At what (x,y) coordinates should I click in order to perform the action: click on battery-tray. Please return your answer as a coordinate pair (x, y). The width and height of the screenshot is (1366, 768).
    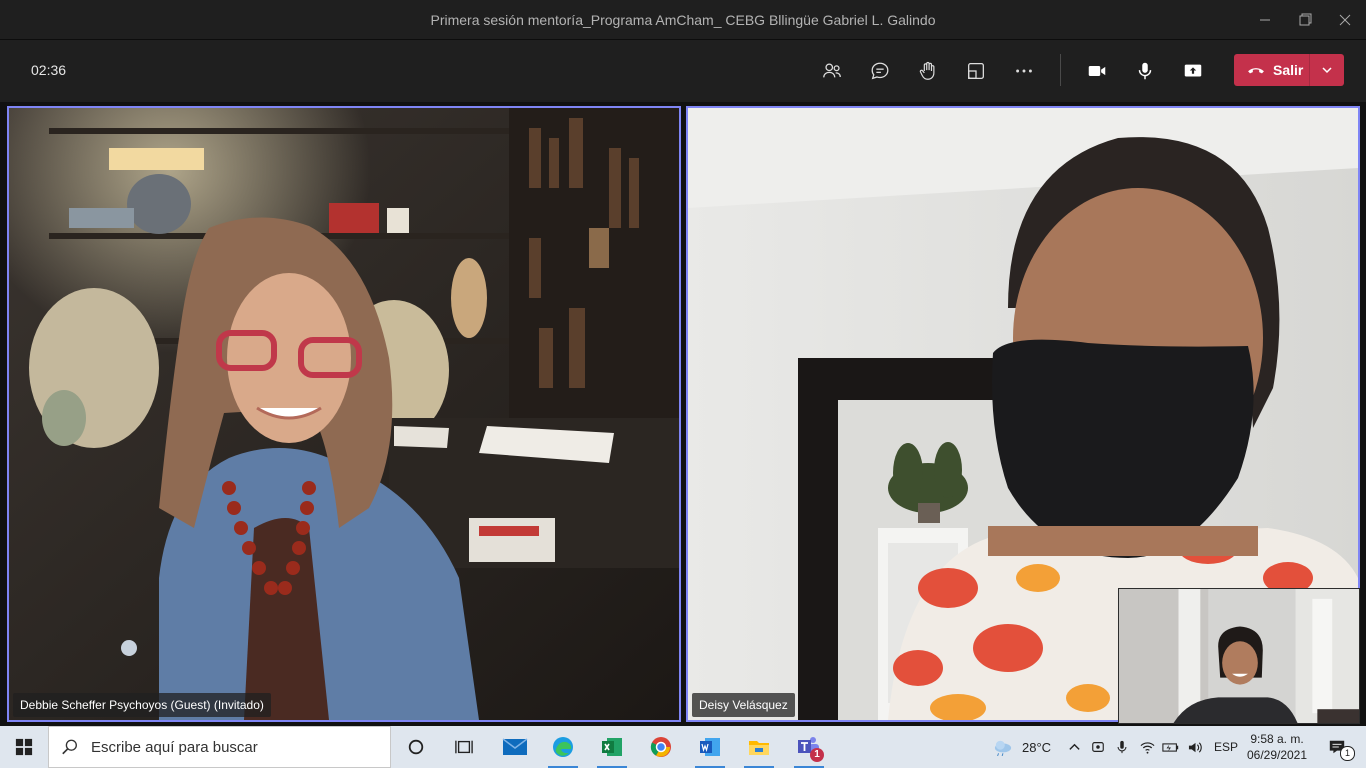
    Looking at the image, I should click on (1171, 747).